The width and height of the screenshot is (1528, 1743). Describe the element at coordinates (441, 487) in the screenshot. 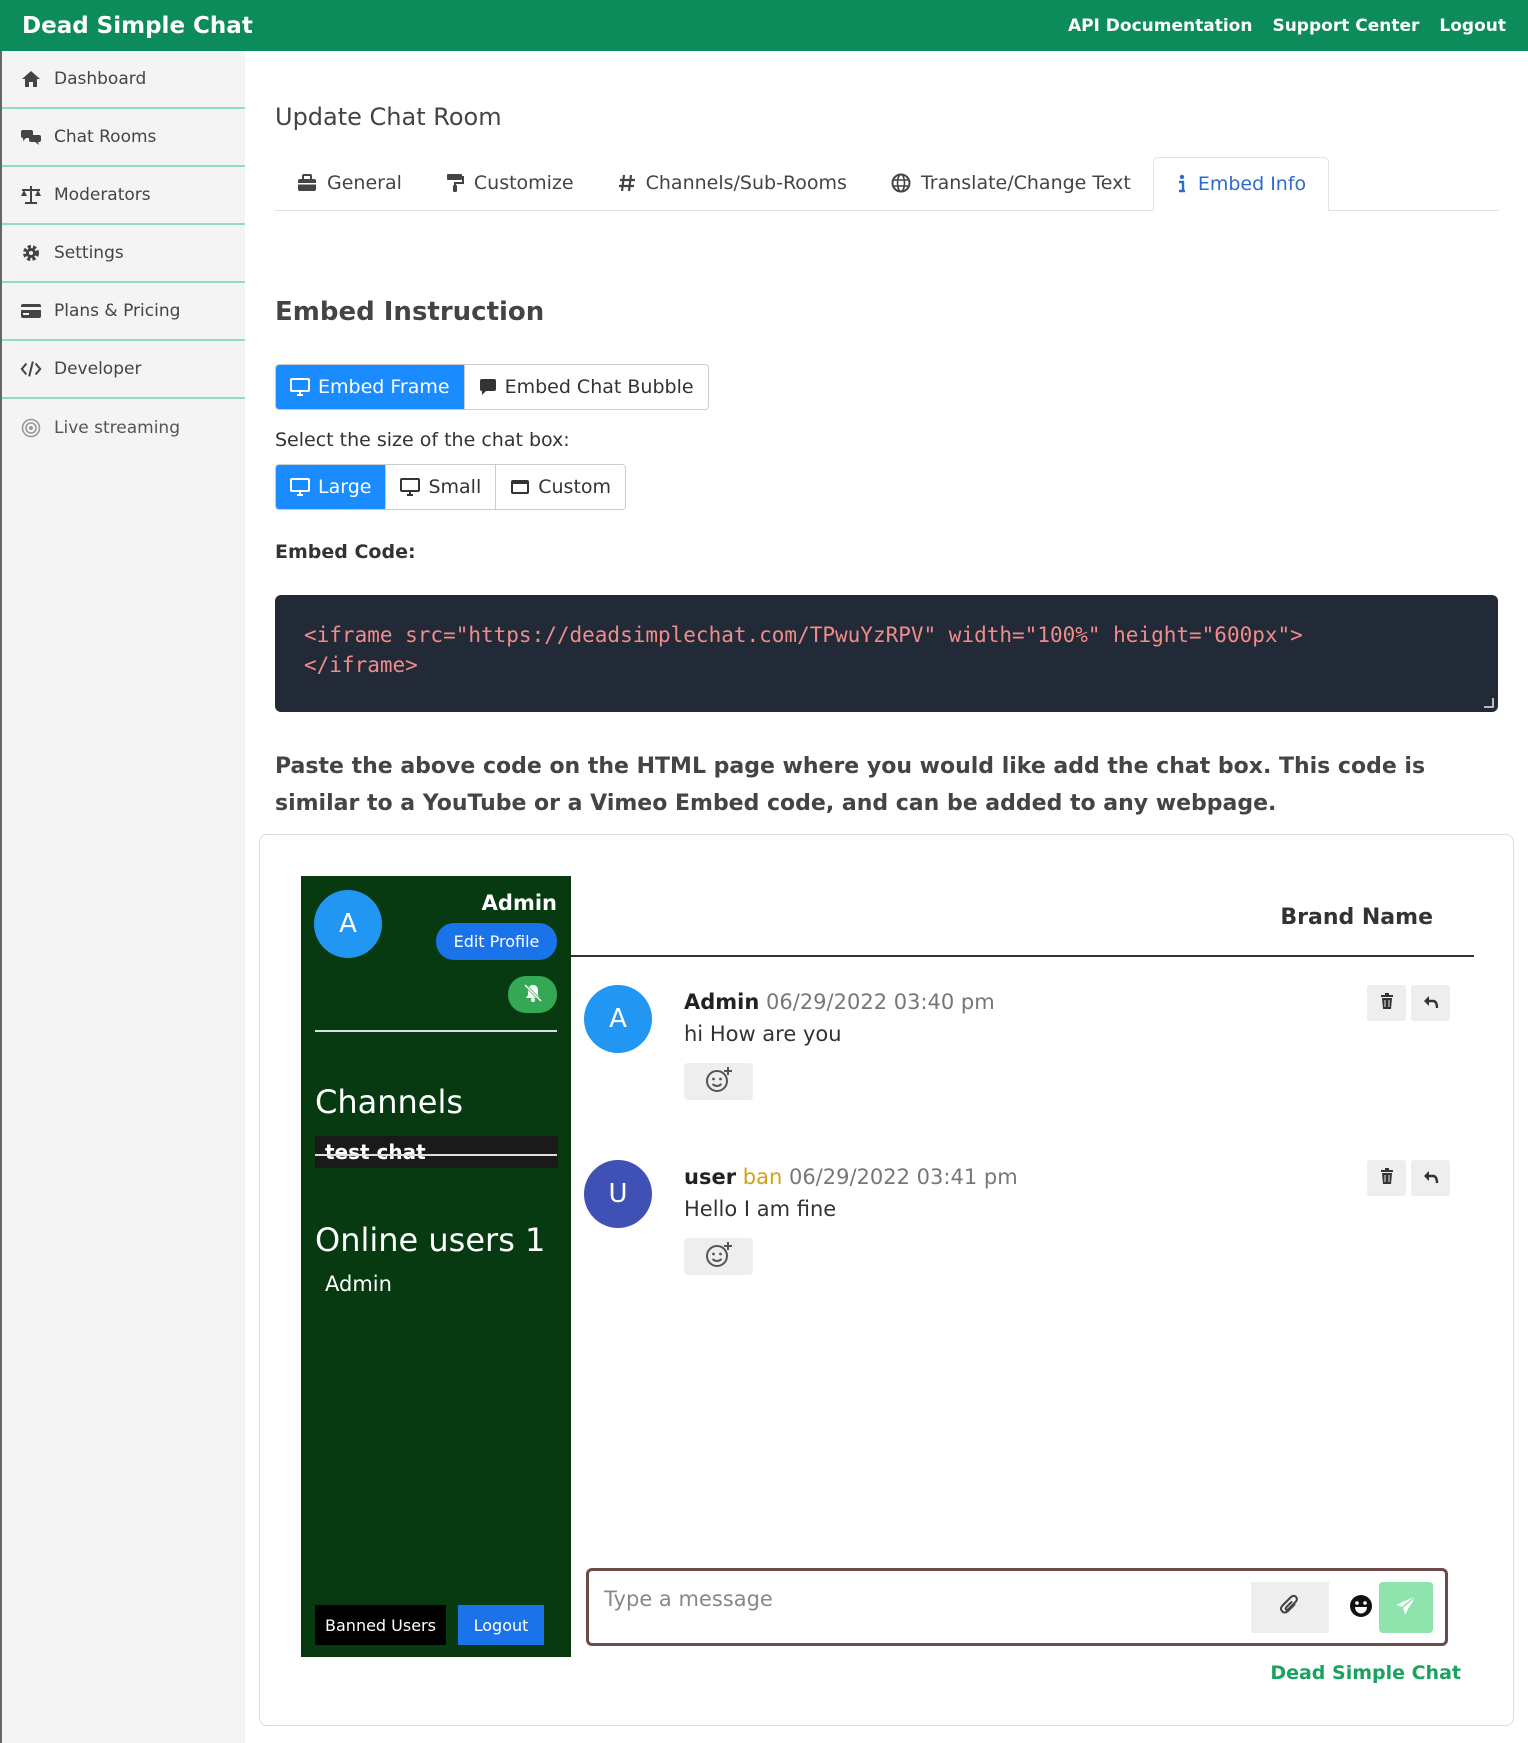

I see `size-small-button: Small` at that location.